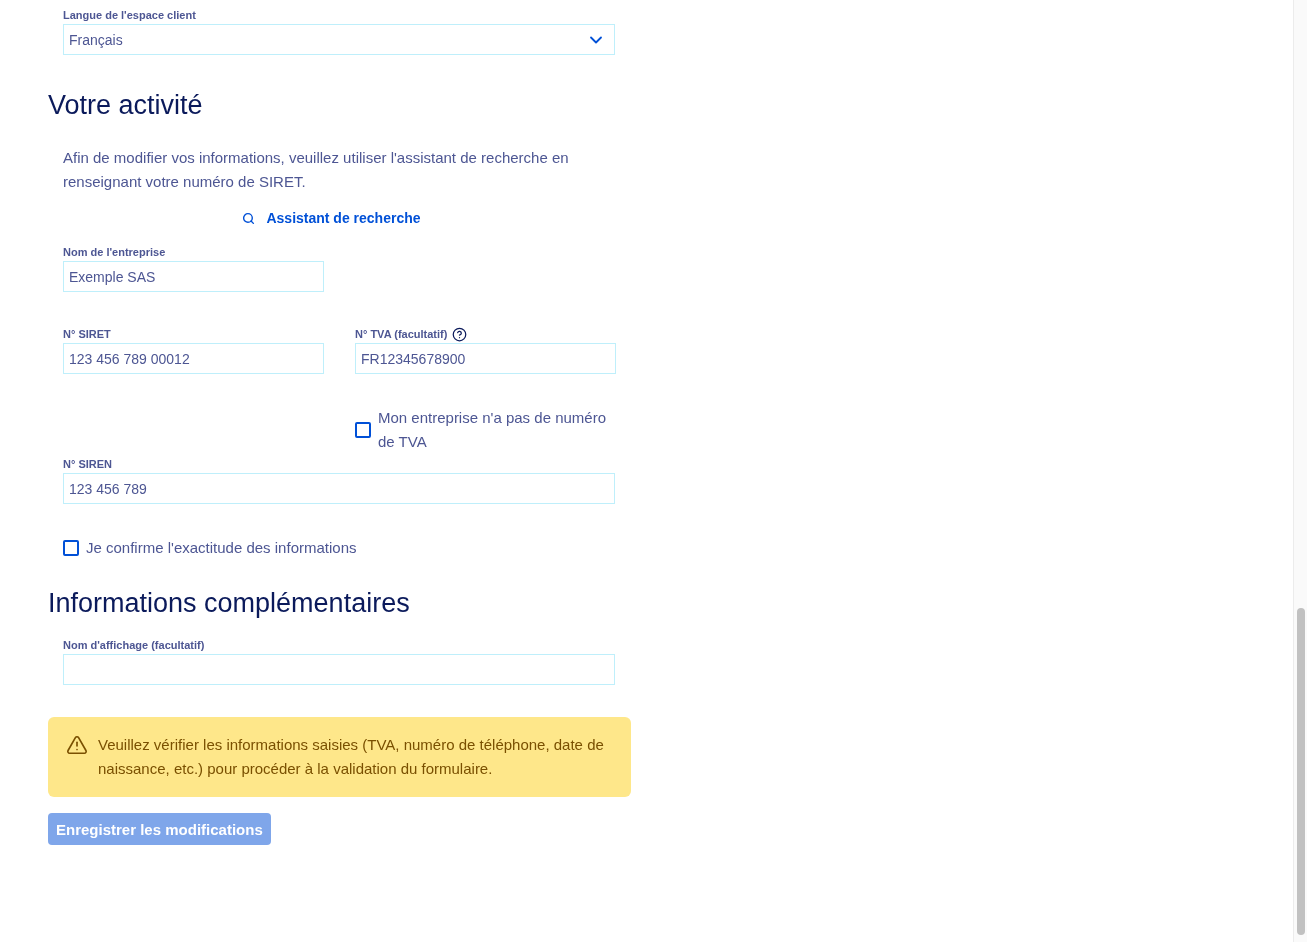  I want to click on text-field: 123 456 789 00012, so click(193, 358).